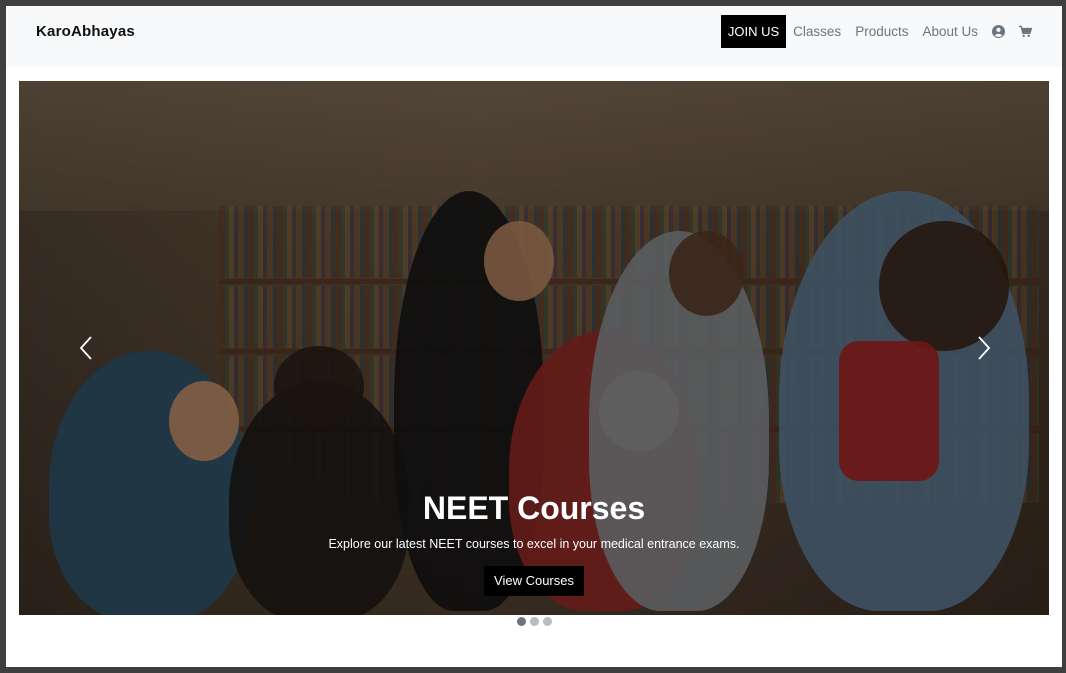 The height and width of the screenshot is (673, 1066). What do you see at coordinates (1025, 31) in the screenshot?
I see `shopping-cart-icon` at bounding box center [1025, 31].